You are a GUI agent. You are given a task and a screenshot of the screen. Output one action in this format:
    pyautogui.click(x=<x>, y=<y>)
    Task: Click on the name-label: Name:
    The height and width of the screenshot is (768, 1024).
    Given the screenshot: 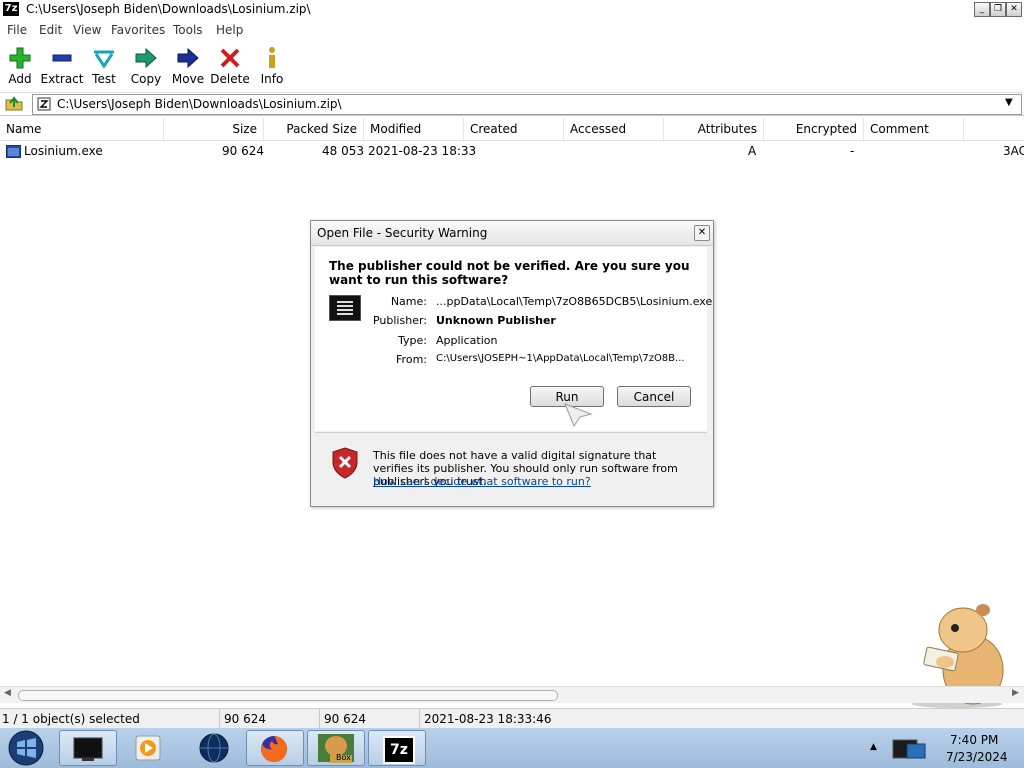 What is the action you would take?
    pyautogui.click(x=408, y=301)
    